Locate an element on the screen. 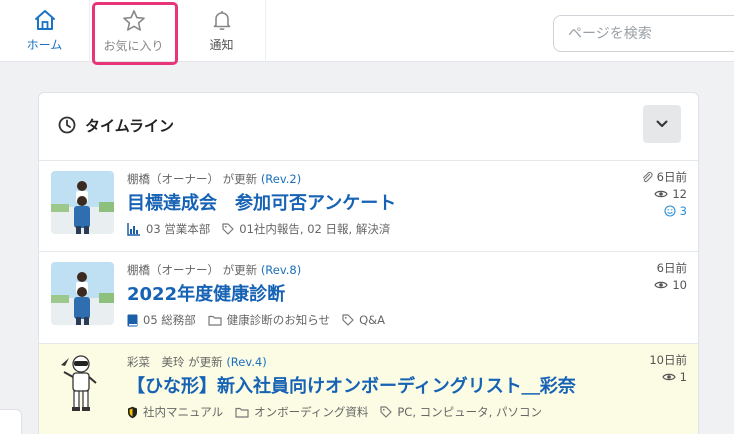 The width and height of the screenshot is (734, 434). entry-tags: 05 総務部 健康診断のお知らせ Q&A is located at coordinates (262, 320).